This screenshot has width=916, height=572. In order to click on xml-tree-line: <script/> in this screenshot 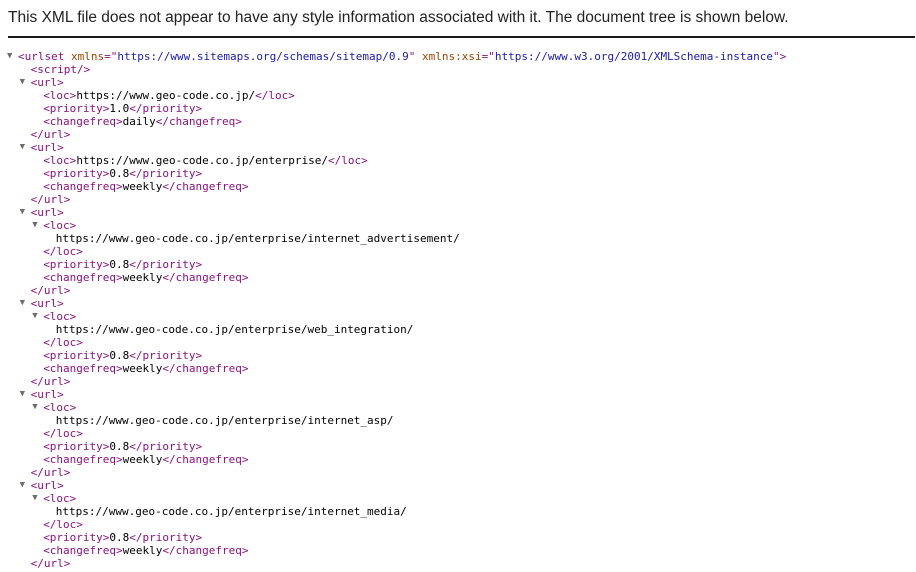, I will do `click(458, 69)`.